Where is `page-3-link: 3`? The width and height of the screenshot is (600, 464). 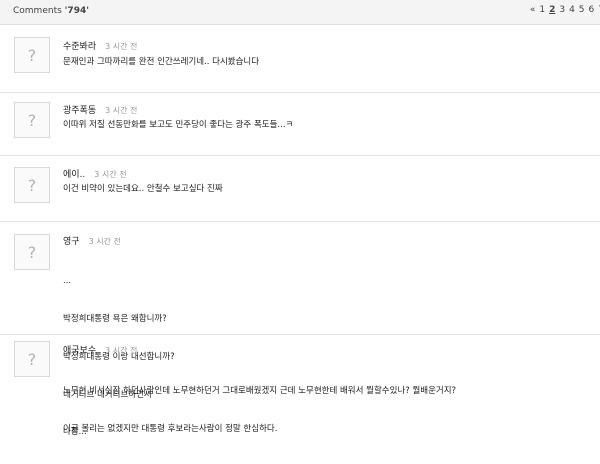
page-3-link: 3 is located at coordinates (562, 10).